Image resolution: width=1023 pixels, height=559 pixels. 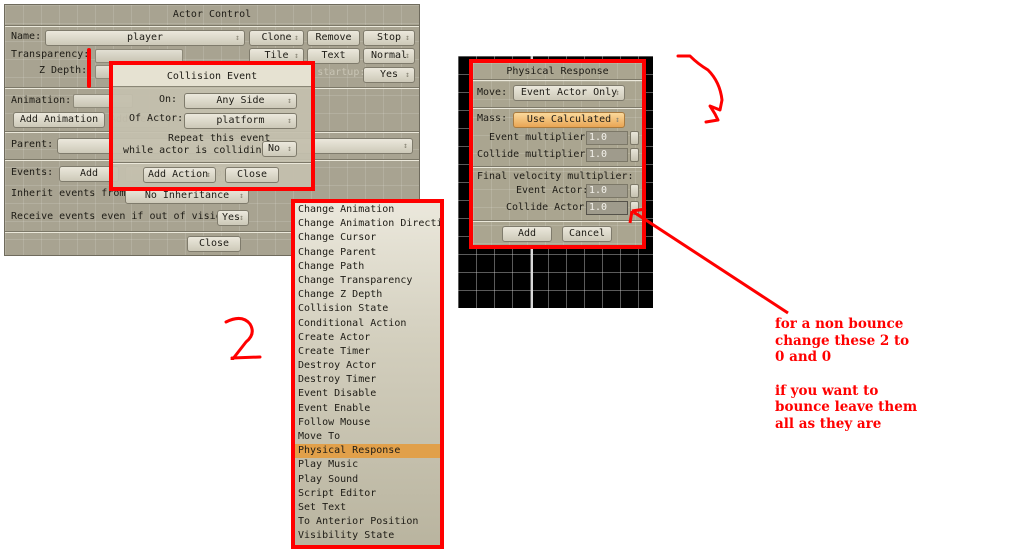 What do you see at coordinates (26, 36) in the screenshot?
I see `name-label: Name:` at bounding box center [26, 36].